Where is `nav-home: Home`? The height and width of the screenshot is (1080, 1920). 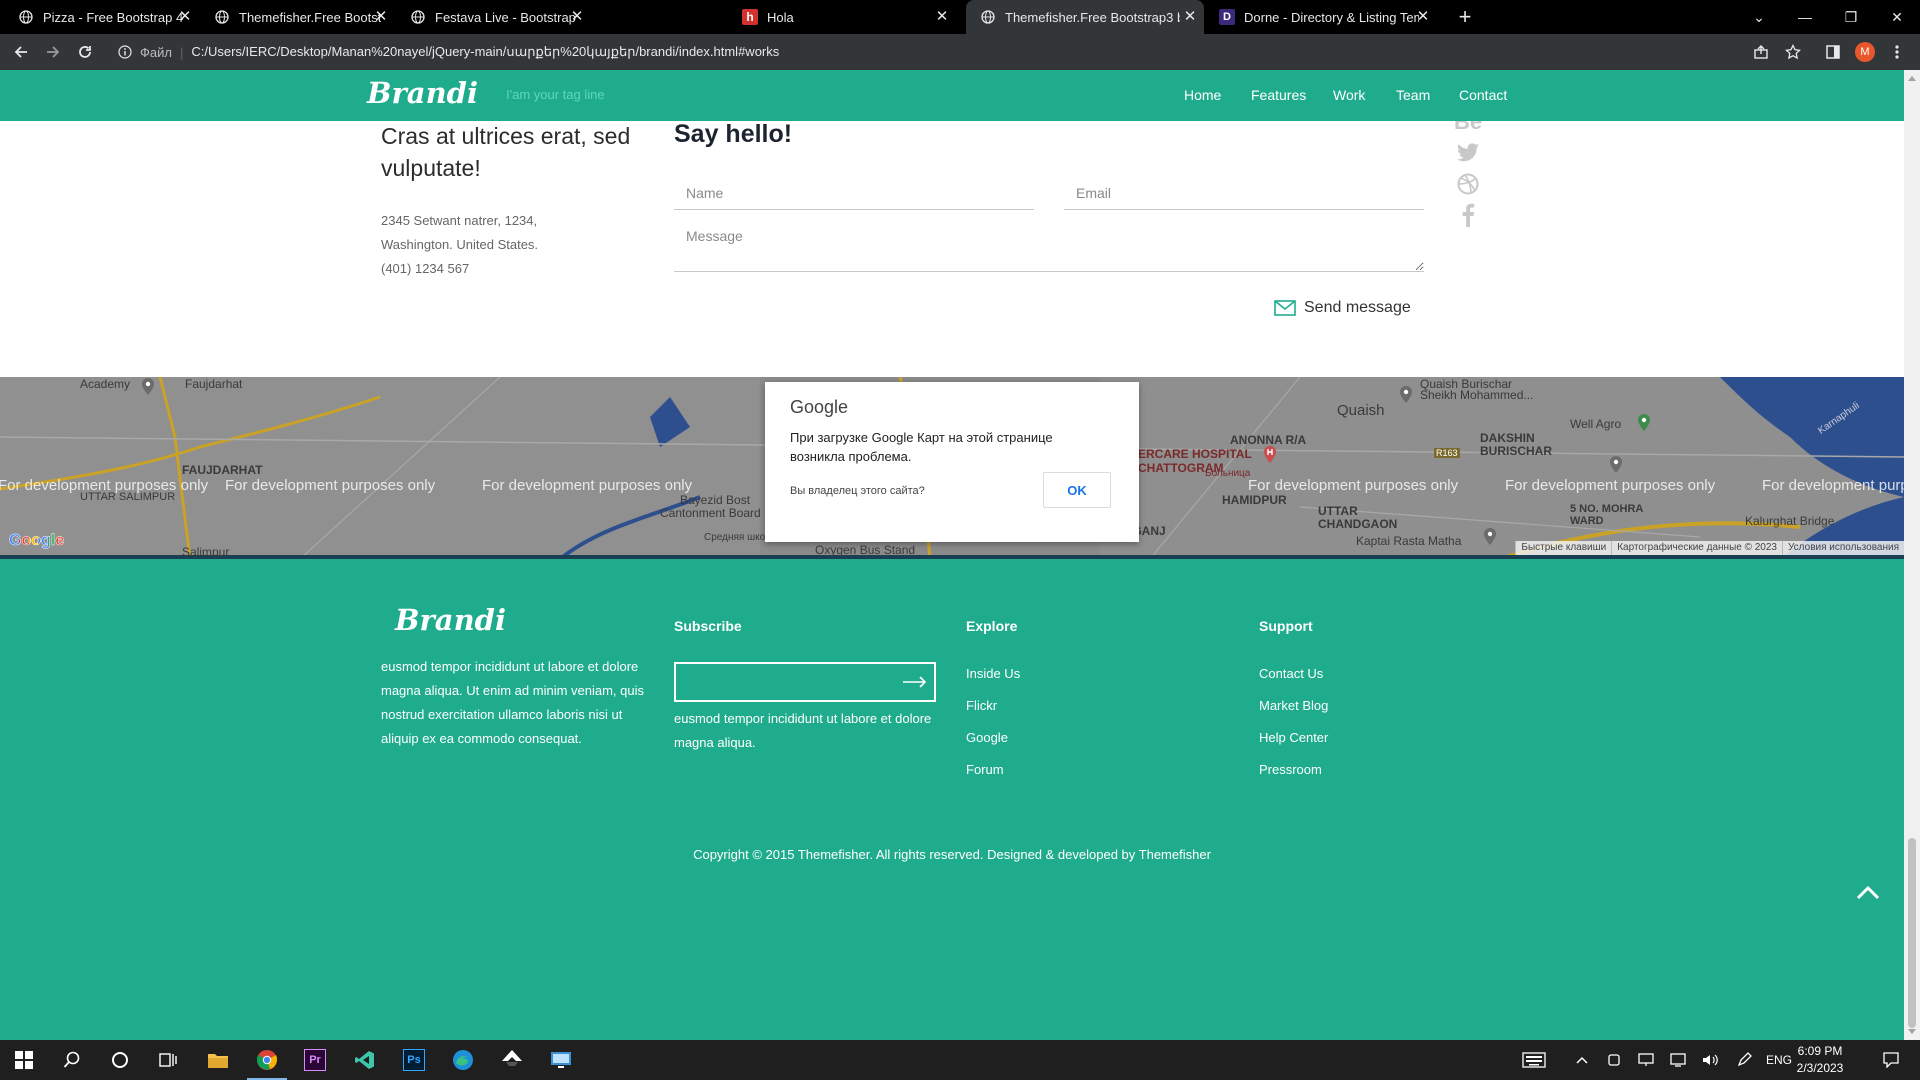 nav-home: Home is located at coordinates (1202, 95).